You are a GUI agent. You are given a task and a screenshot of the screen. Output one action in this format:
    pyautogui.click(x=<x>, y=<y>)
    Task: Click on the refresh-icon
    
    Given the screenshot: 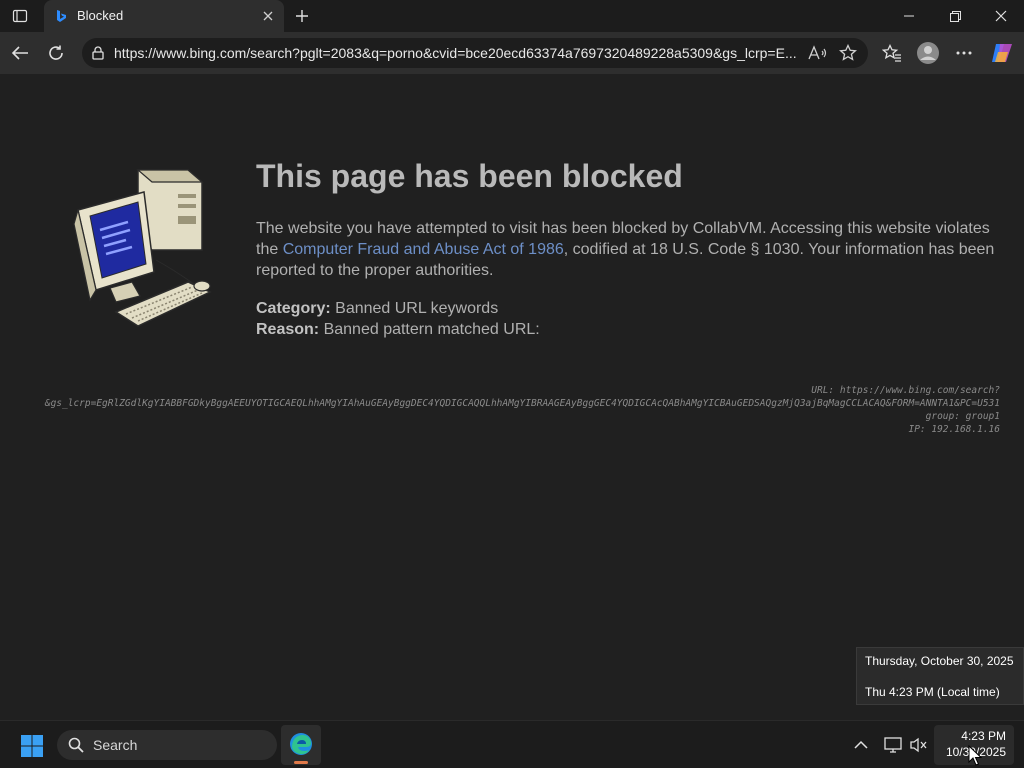 What is the action you would take?
    pyautogui.click(x=56, y=53)
    